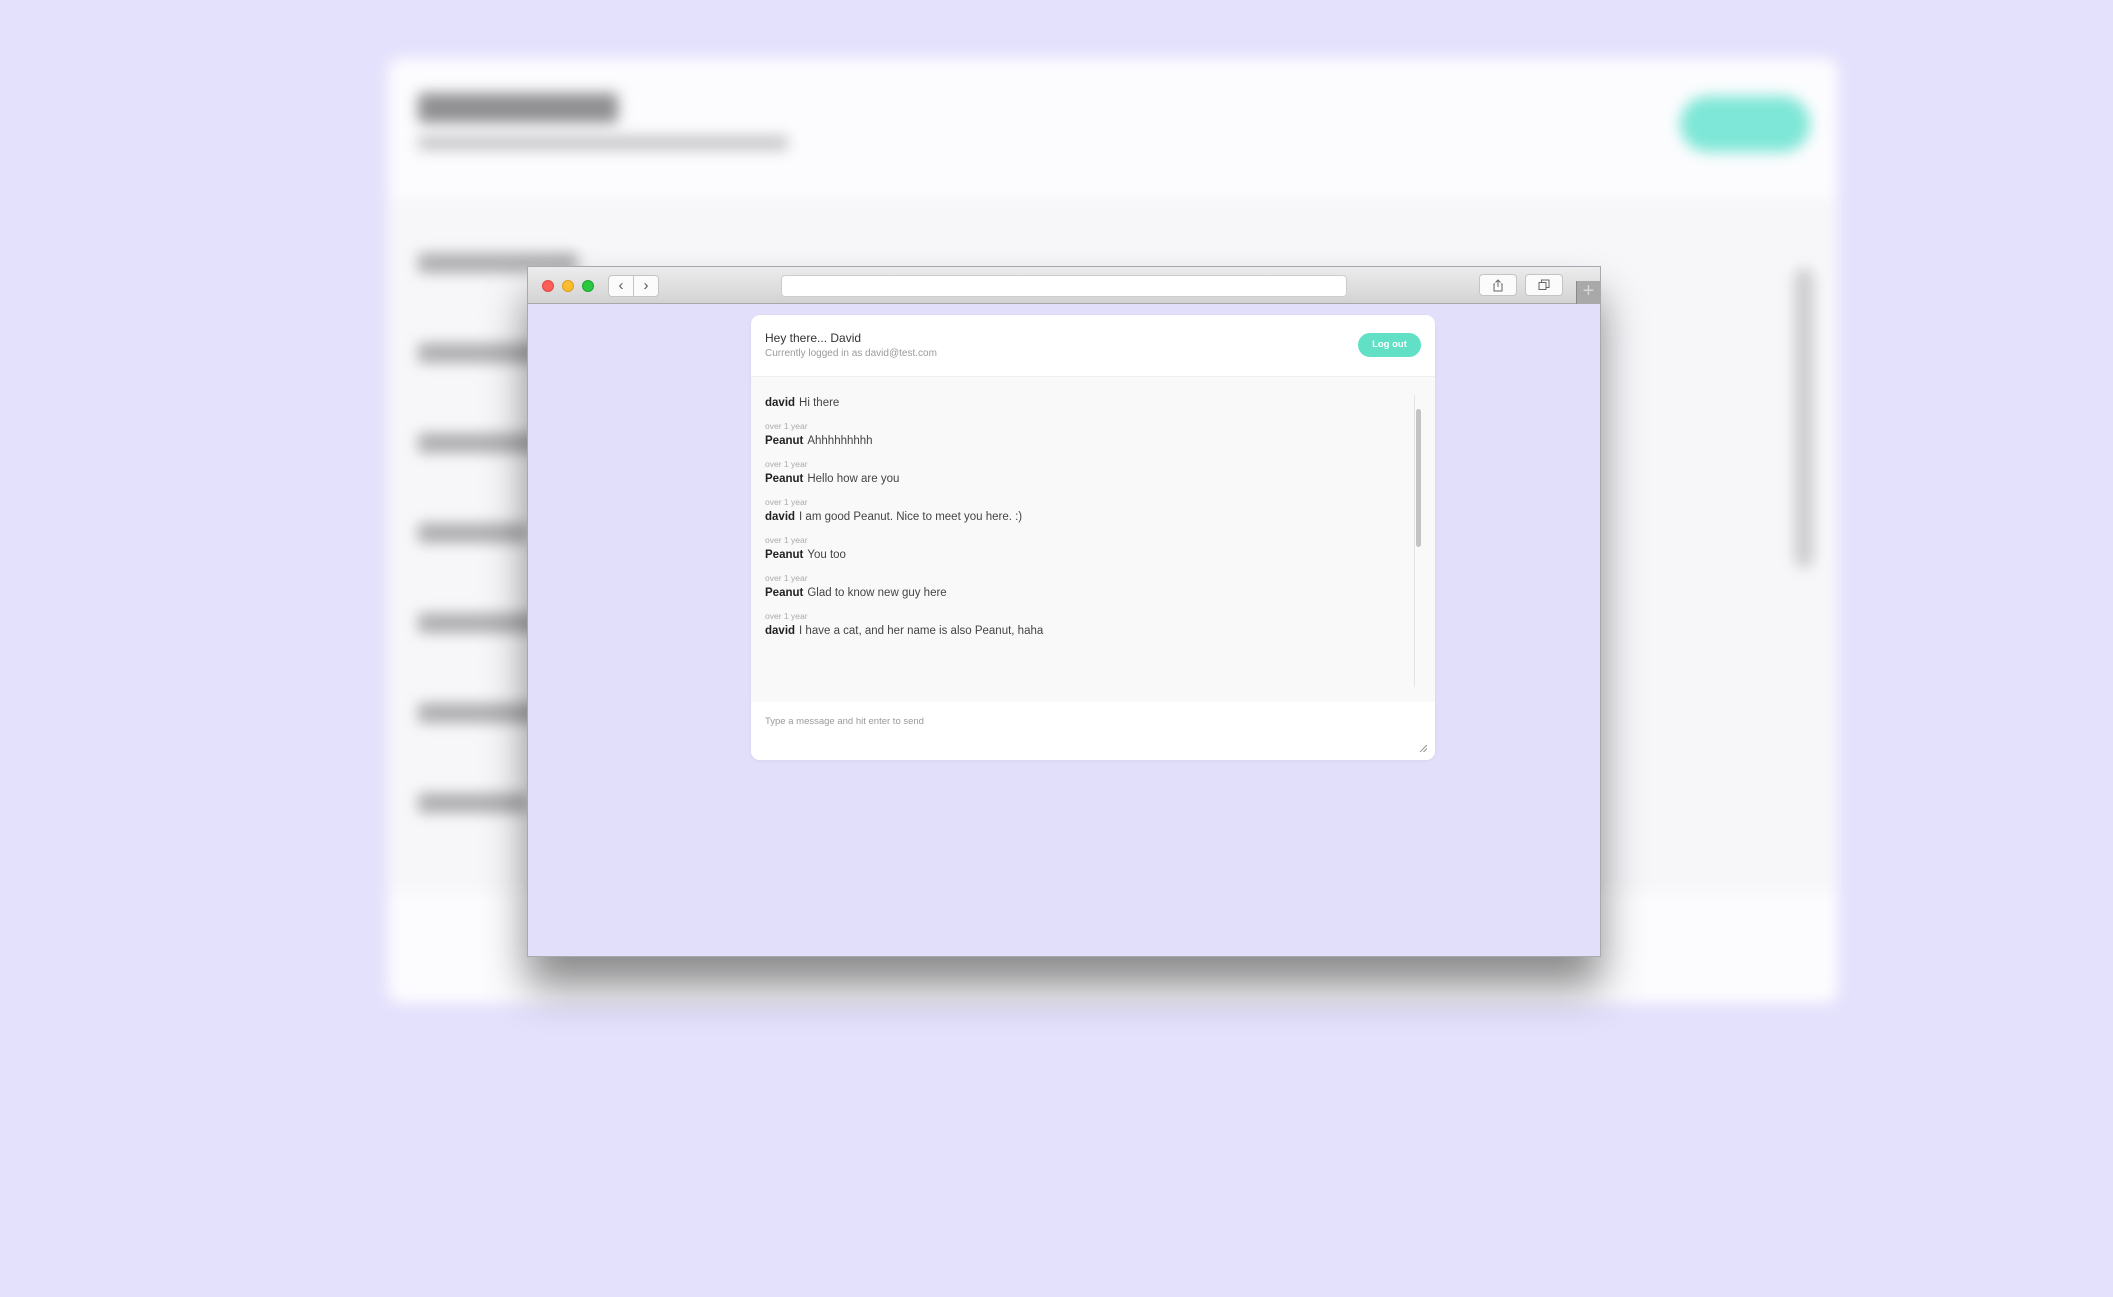  Describe the element at coordinates (819, 403) in the screenshot. I see `message-text: Hi there` at that location.